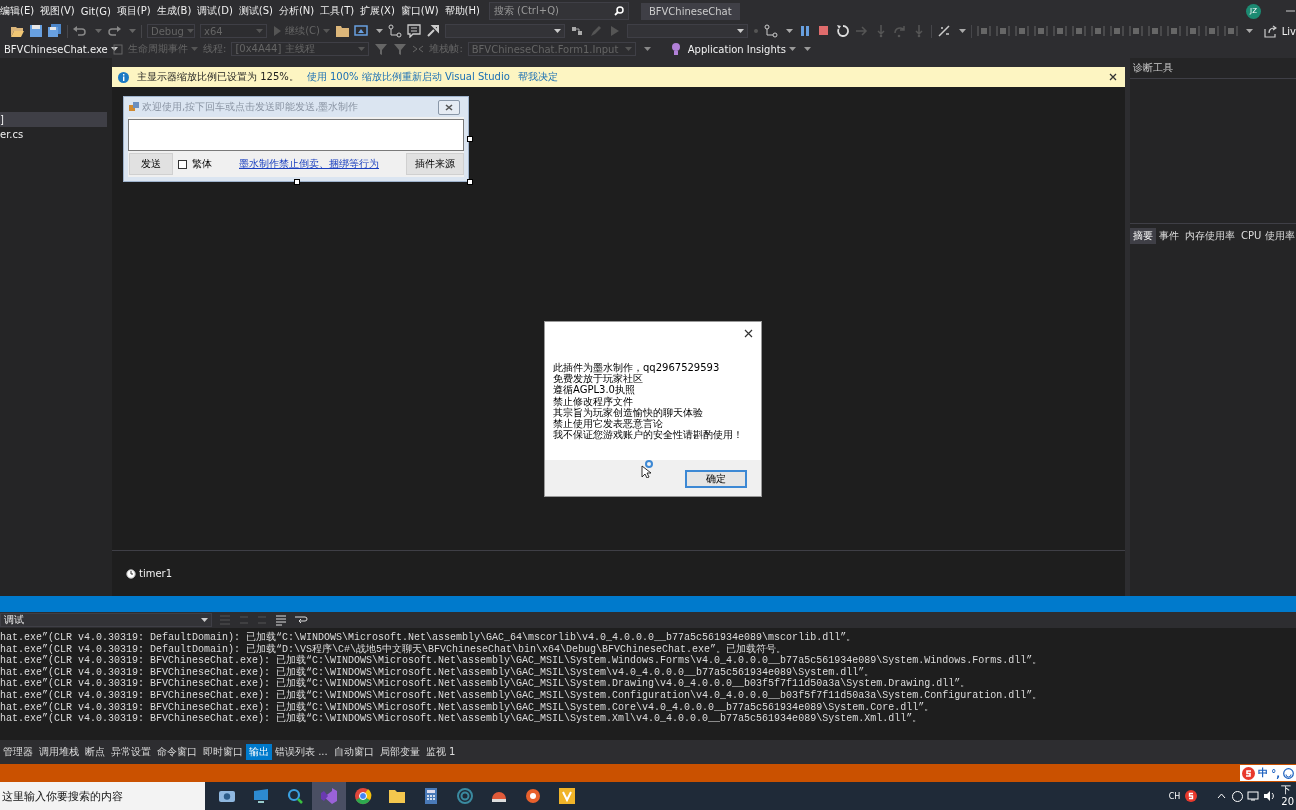 The image size is (1296, 810). Describe the element at coordinates (1169, 236) in the screenshot. I see `tab: 事件` at that location.